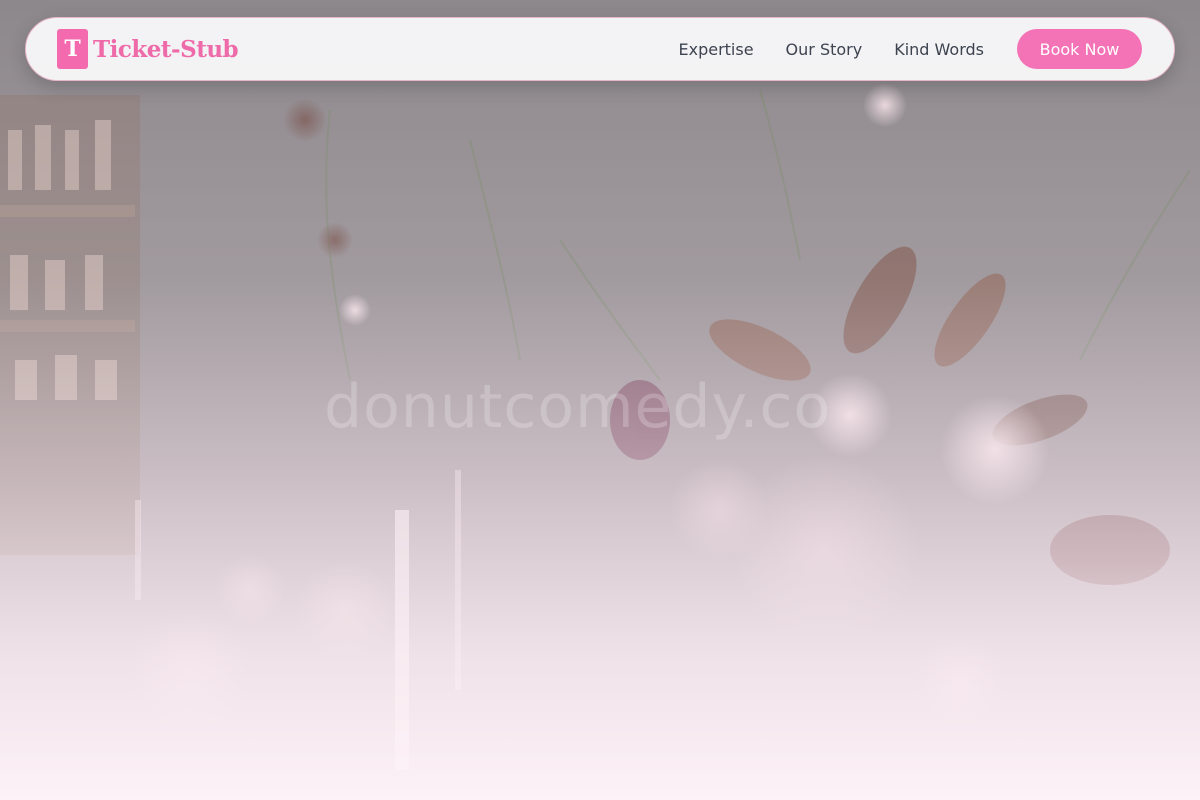 The height and width of the screenshot is (800, 1200). I want to click on nav-links: Expertise Our Story Kind Words, so click(831, 49).